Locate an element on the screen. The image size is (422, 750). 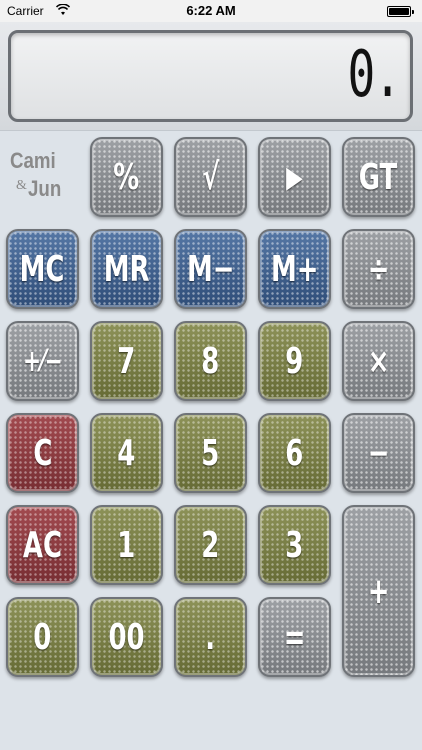
clock: 6:22 AM is located at coordinates (211, 10).